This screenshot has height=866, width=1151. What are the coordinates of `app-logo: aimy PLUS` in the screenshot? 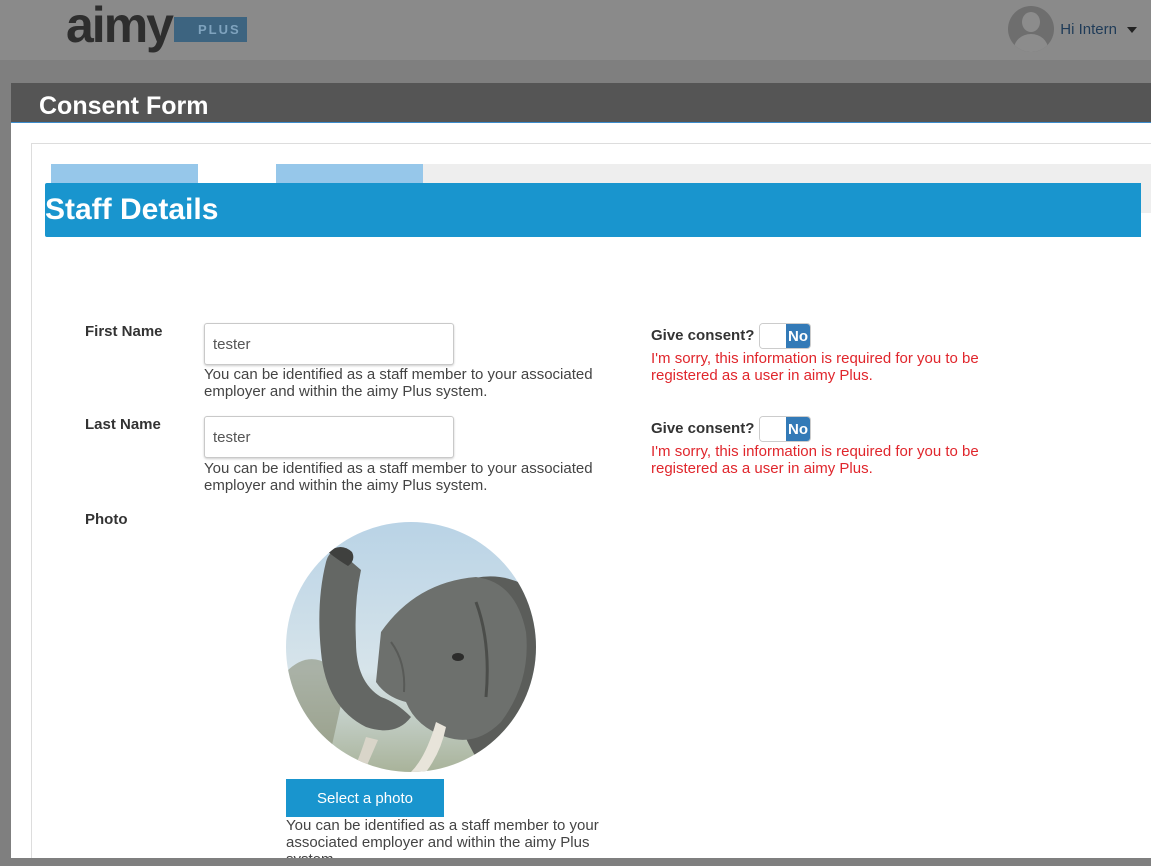 It's located at (156, 26).